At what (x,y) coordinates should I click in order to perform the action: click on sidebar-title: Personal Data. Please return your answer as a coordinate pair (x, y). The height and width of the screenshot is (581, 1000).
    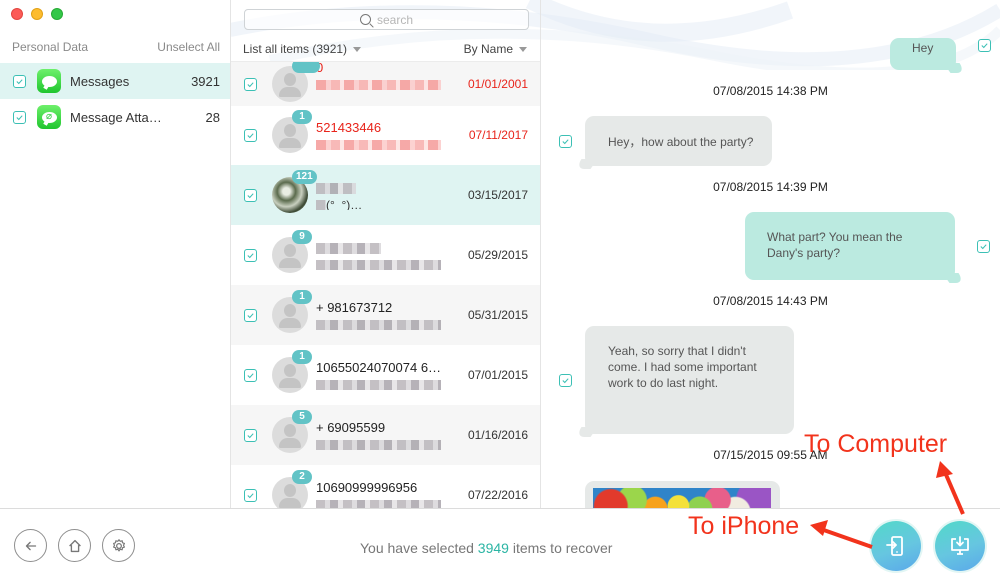
    Looking at the image, I should click on (50, 47).